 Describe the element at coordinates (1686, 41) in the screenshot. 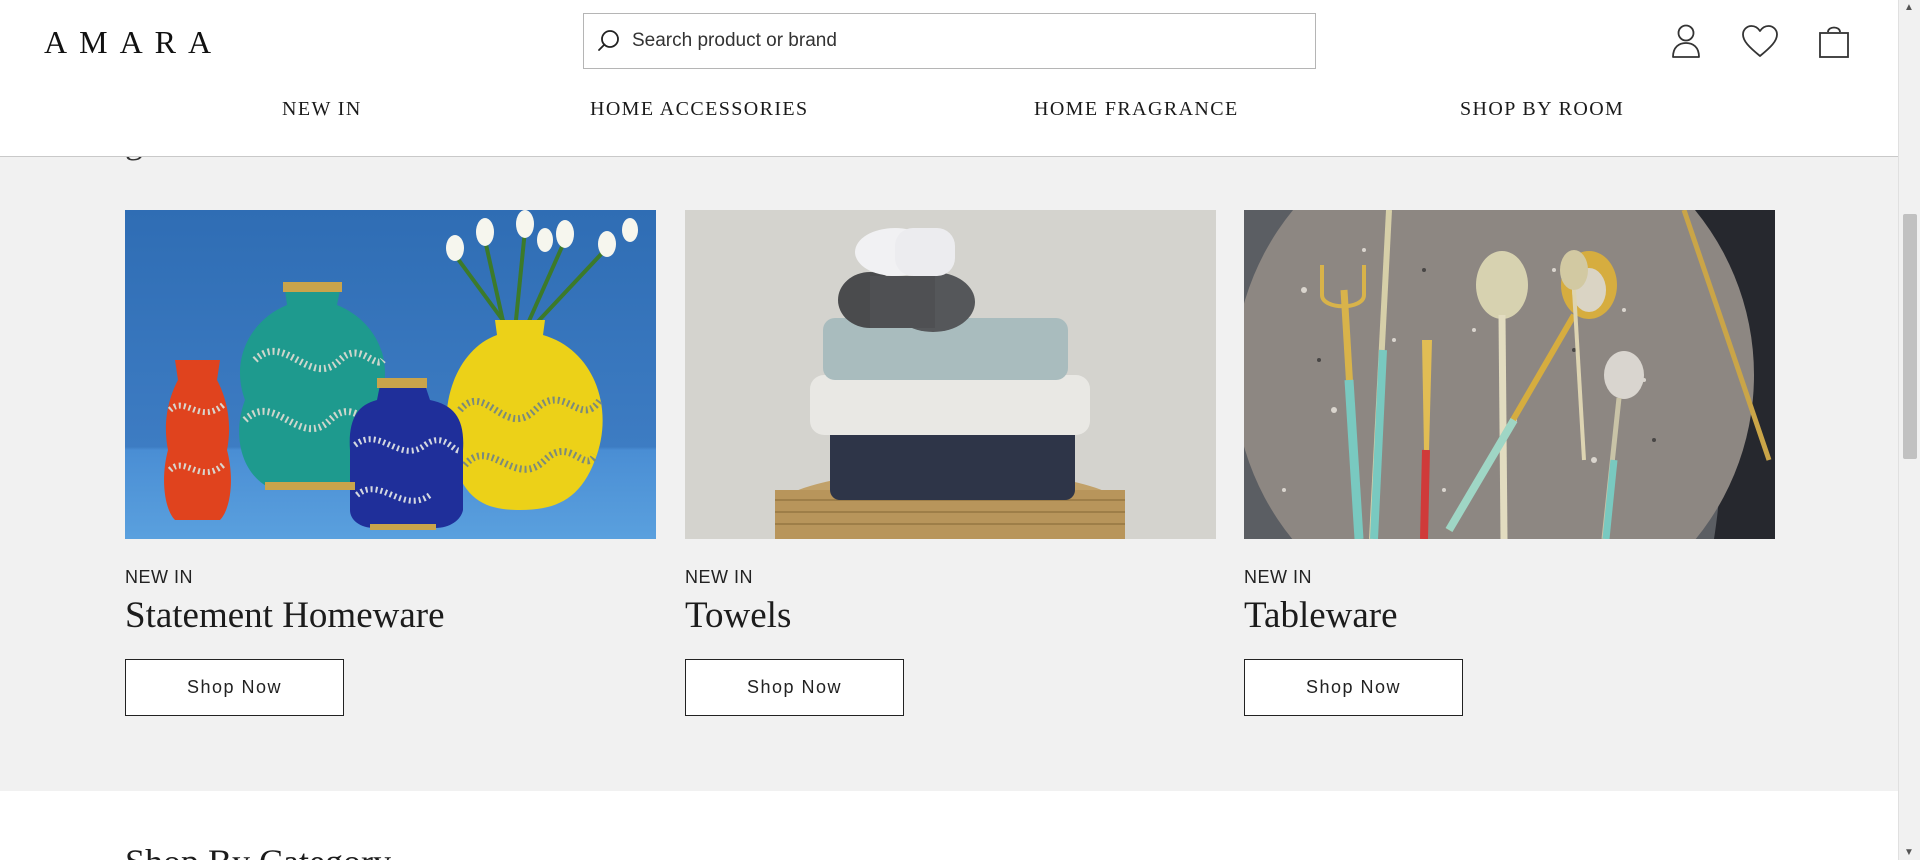

I see `user-icon` at that location.